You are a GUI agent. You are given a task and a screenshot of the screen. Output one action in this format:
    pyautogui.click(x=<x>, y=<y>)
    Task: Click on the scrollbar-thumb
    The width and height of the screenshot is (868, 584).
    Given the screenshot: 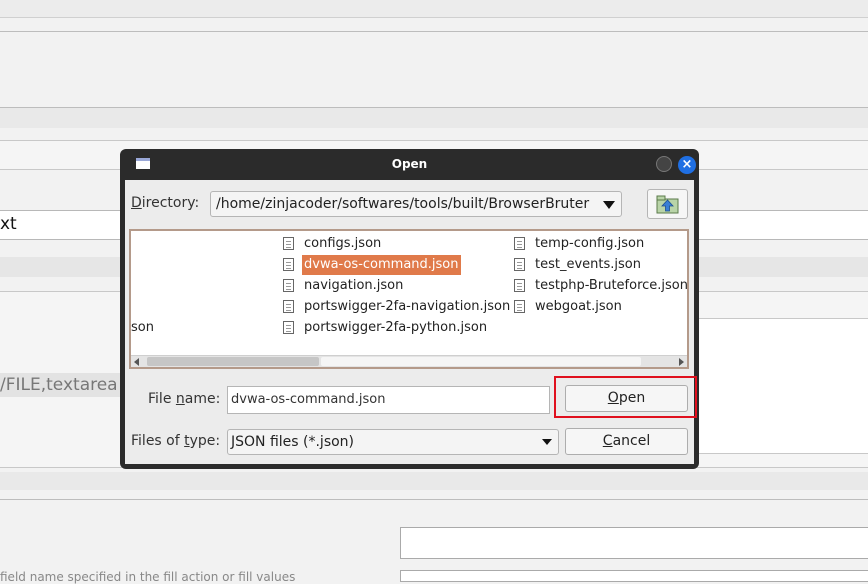 What is the action you would take?
    pyautogui.click(x=233, y=361)
    